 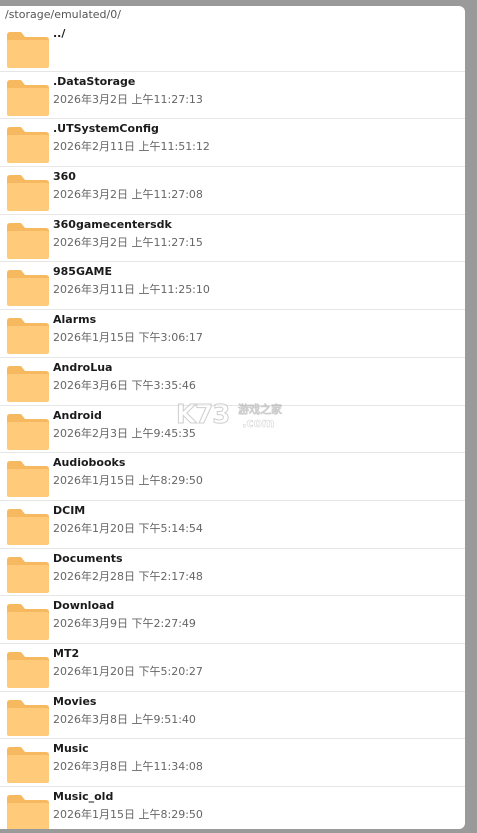 What do you see at coordinates (232, 382) in the screenshot?
I see `file-list-item: AndroLua 2026年3月6日 下午3:35:46` at bounding box center [232, 382].